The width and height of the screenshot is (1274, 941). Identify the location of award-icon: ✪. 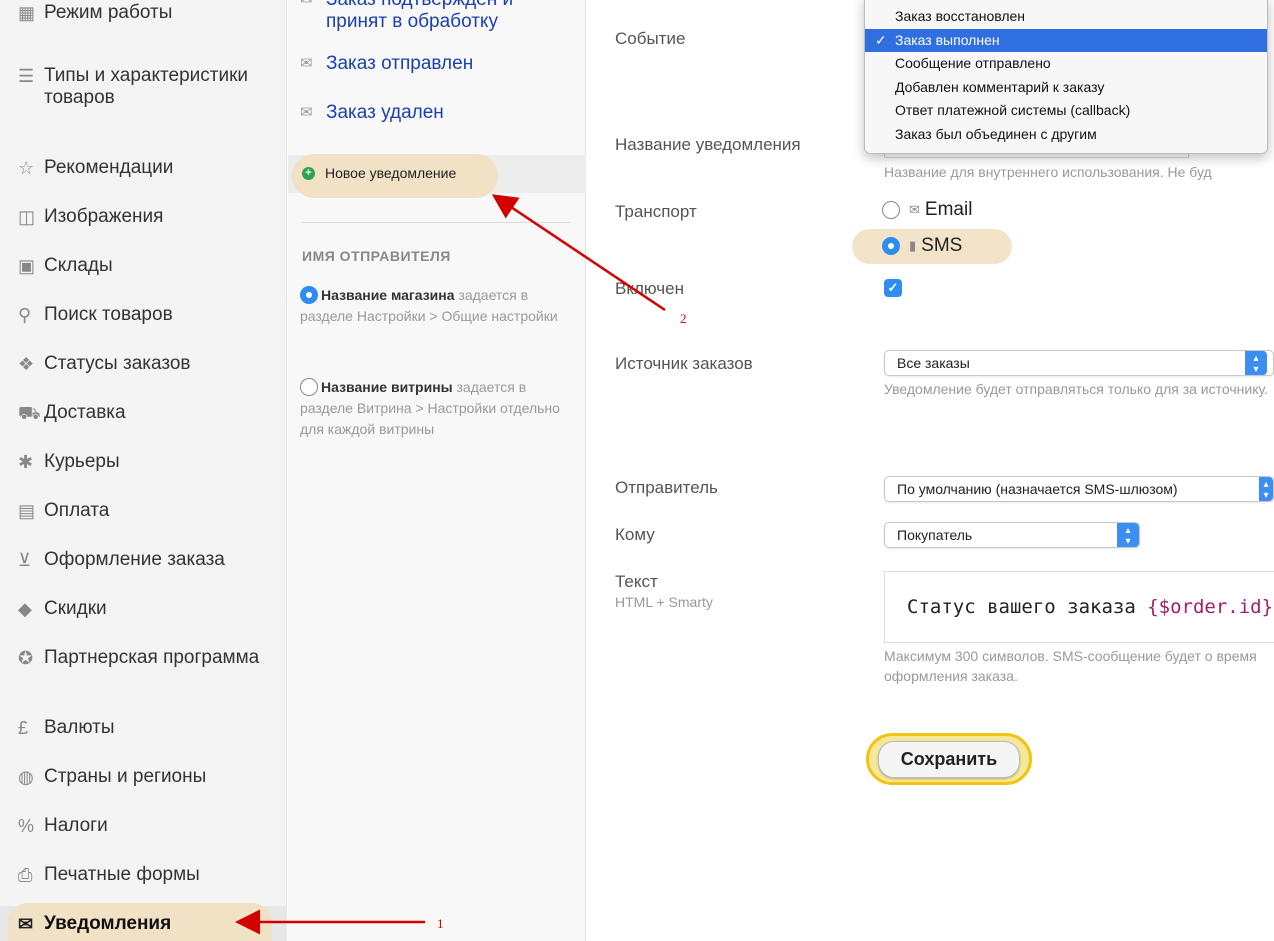
(26, 658).